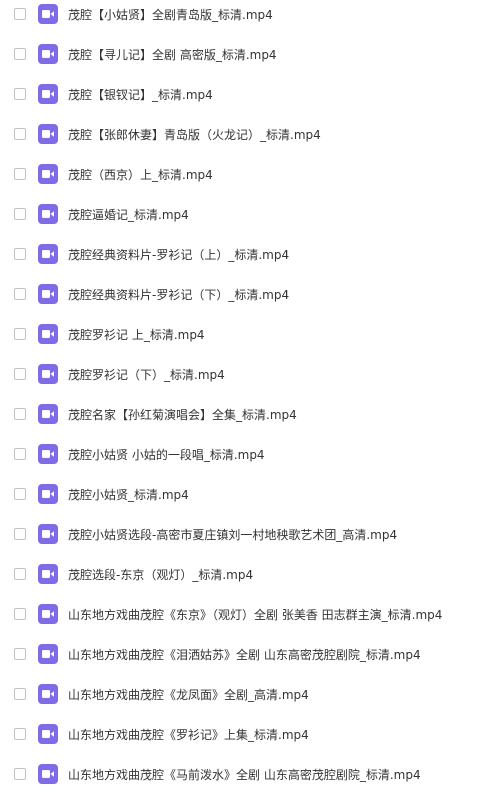  What do you see at coordinates (146, 374) in the screenshot?
I see `file-name: 茂腔罗衫记（下）_标清.mp4` at bounding box center [146, 374].